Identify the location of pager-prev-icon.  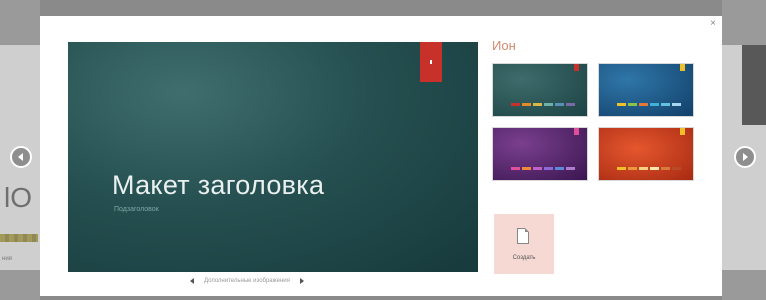
(192, 281).